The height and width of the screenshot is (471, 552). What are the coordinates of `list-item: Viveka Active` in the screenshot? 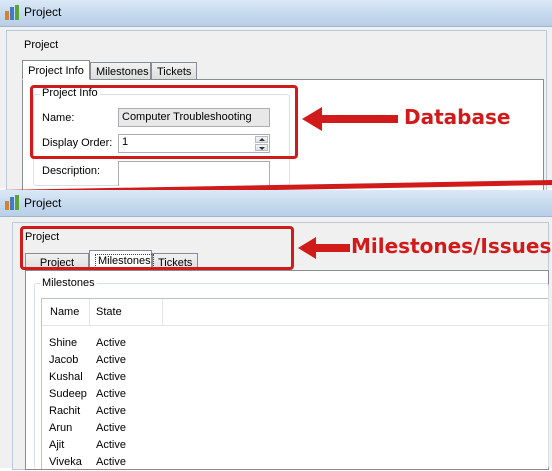 It's located at (295, 462).